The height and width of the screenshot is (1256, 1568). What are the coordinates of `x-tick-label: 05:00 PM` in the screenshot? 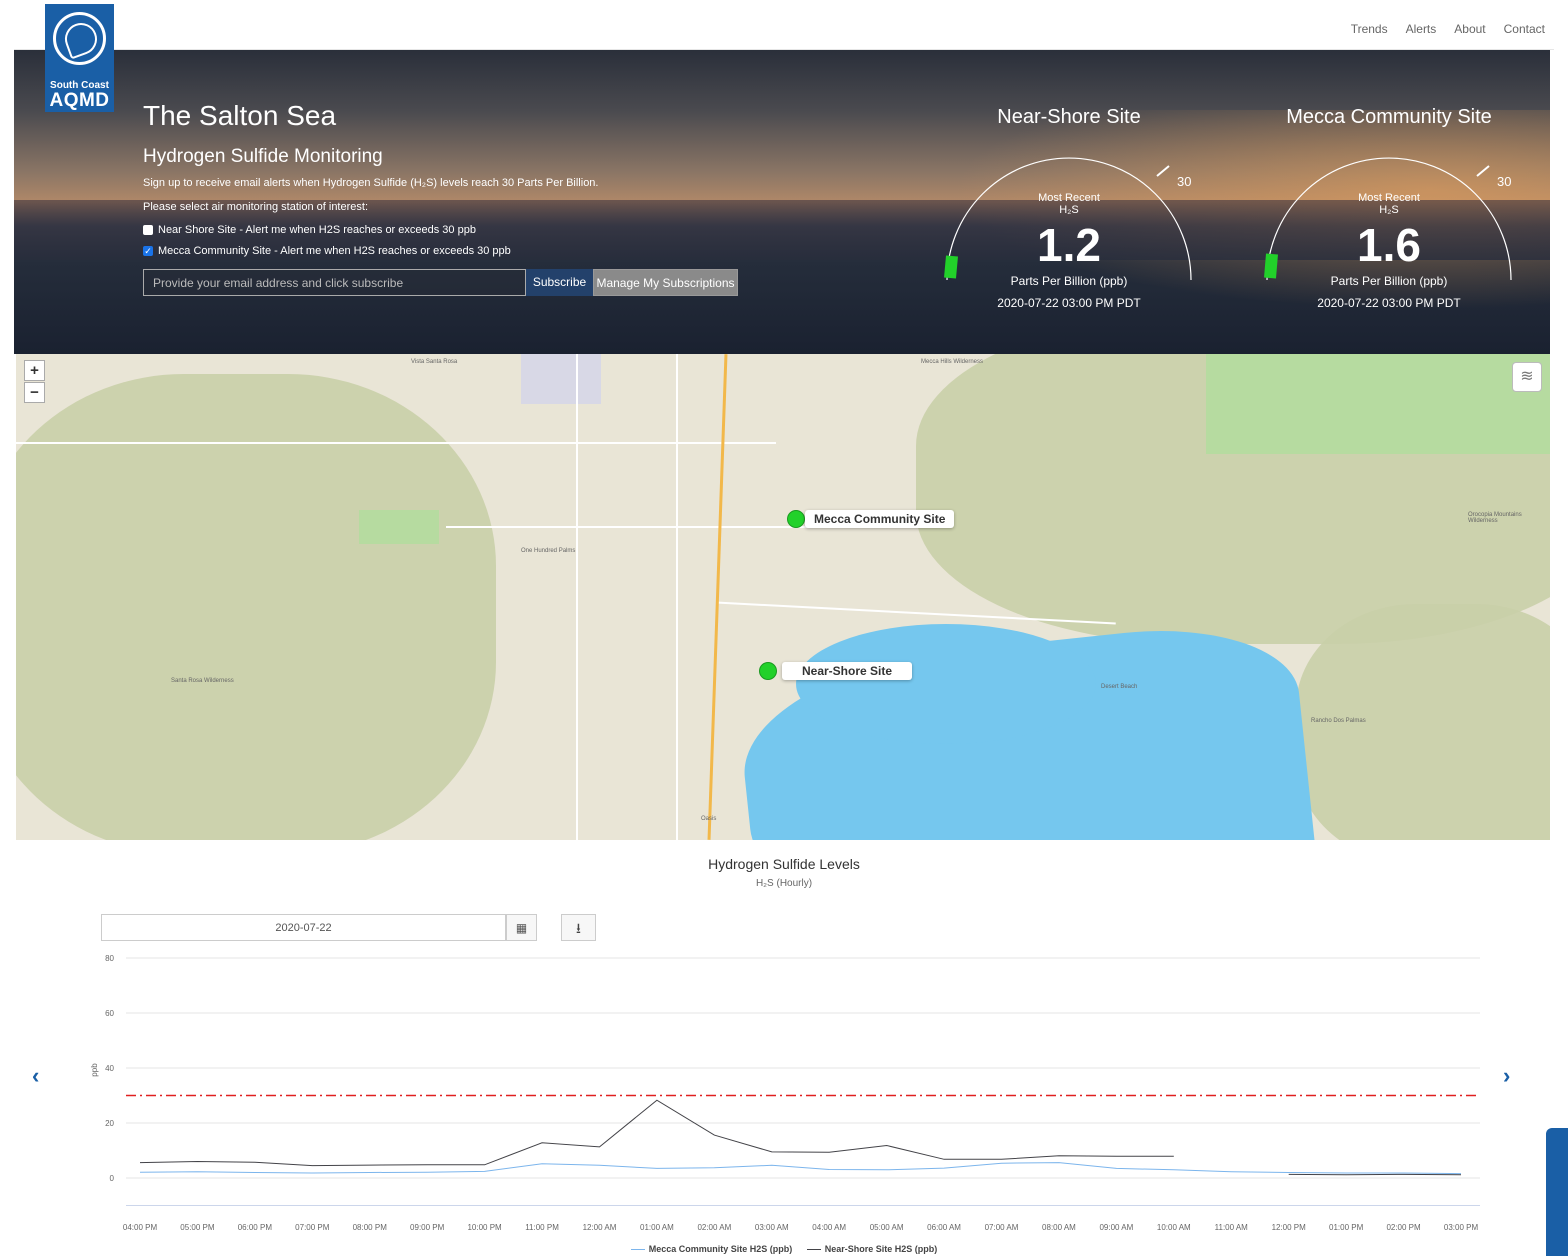 It's located at (197, 1227).